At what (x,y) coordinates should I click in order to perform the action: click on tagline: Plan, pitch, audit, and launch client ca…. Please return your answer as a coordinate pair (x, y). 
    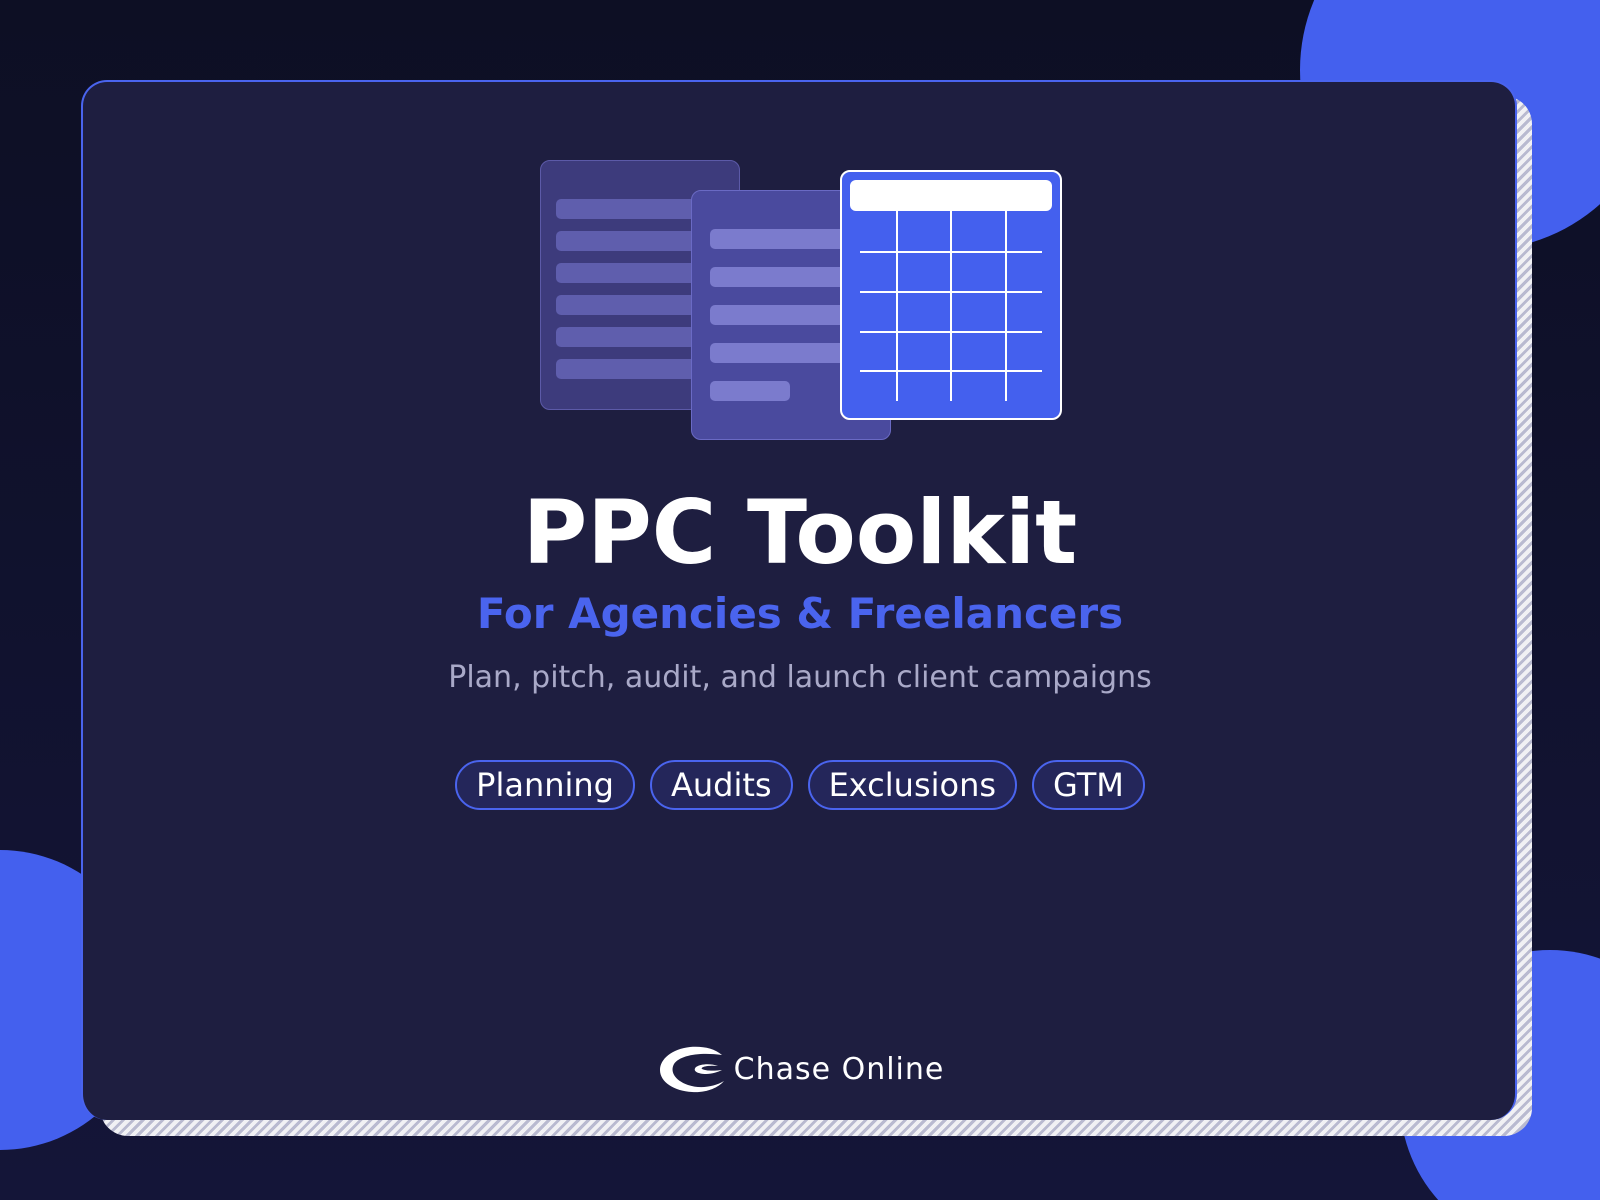
    Looking at the image, I should click on (800, 677).